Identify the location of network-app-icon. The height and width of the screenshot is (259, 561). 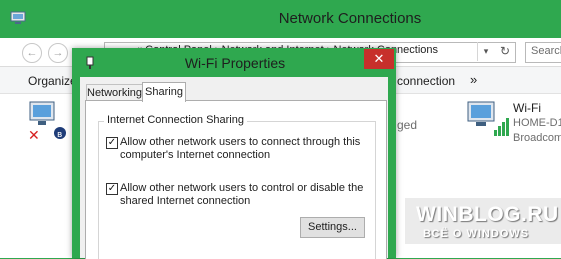
(18, 17).